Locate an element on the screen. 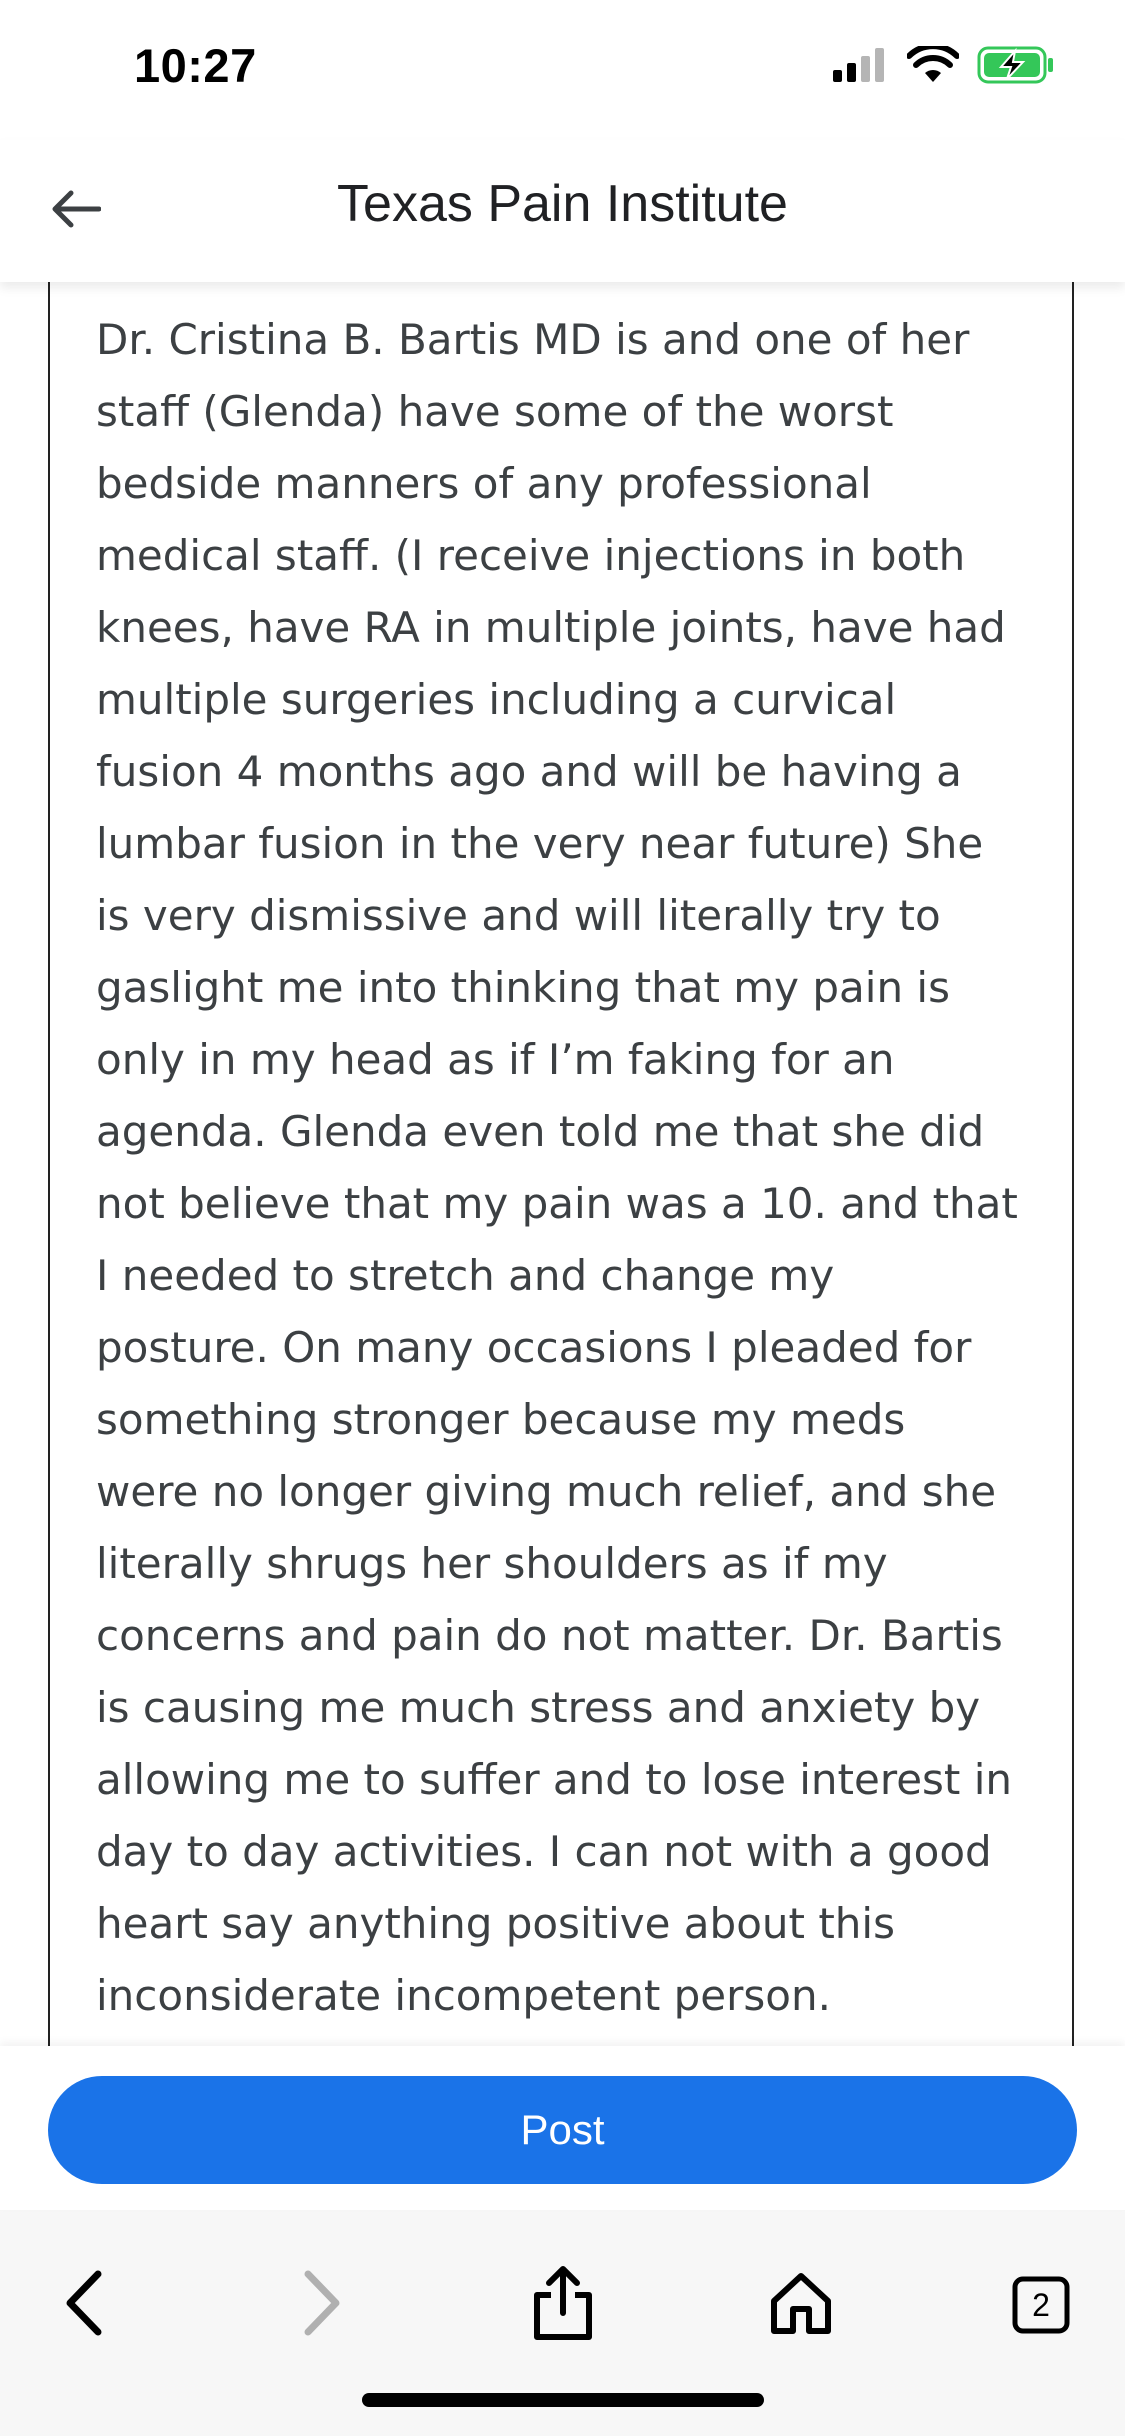 Image resolution: width=1125 pixels, height=2436 pixels. home-button is located at coordinates (801, 2305).